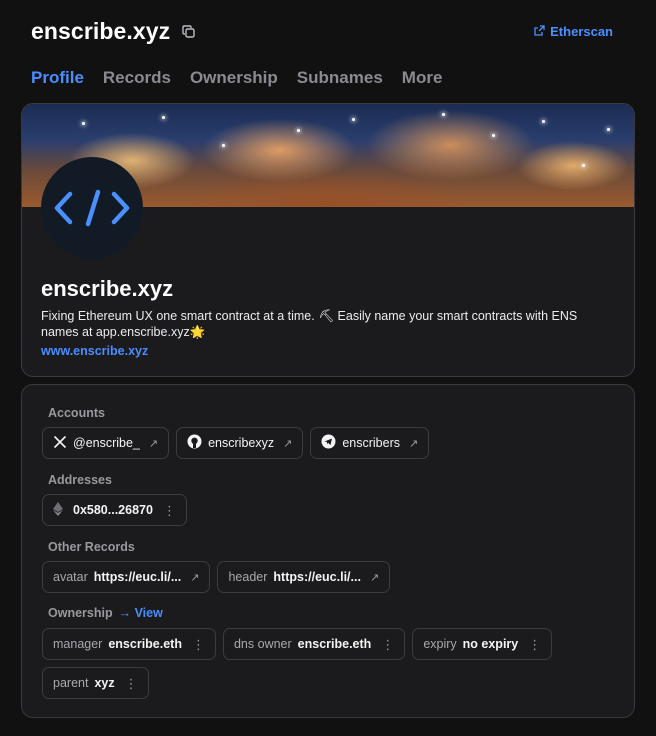 The width and height of the screenshot is (656, 736). Describe the element at coordinates (440, 644) in the screenshot. I see `ownership-key: expiry` at that location.